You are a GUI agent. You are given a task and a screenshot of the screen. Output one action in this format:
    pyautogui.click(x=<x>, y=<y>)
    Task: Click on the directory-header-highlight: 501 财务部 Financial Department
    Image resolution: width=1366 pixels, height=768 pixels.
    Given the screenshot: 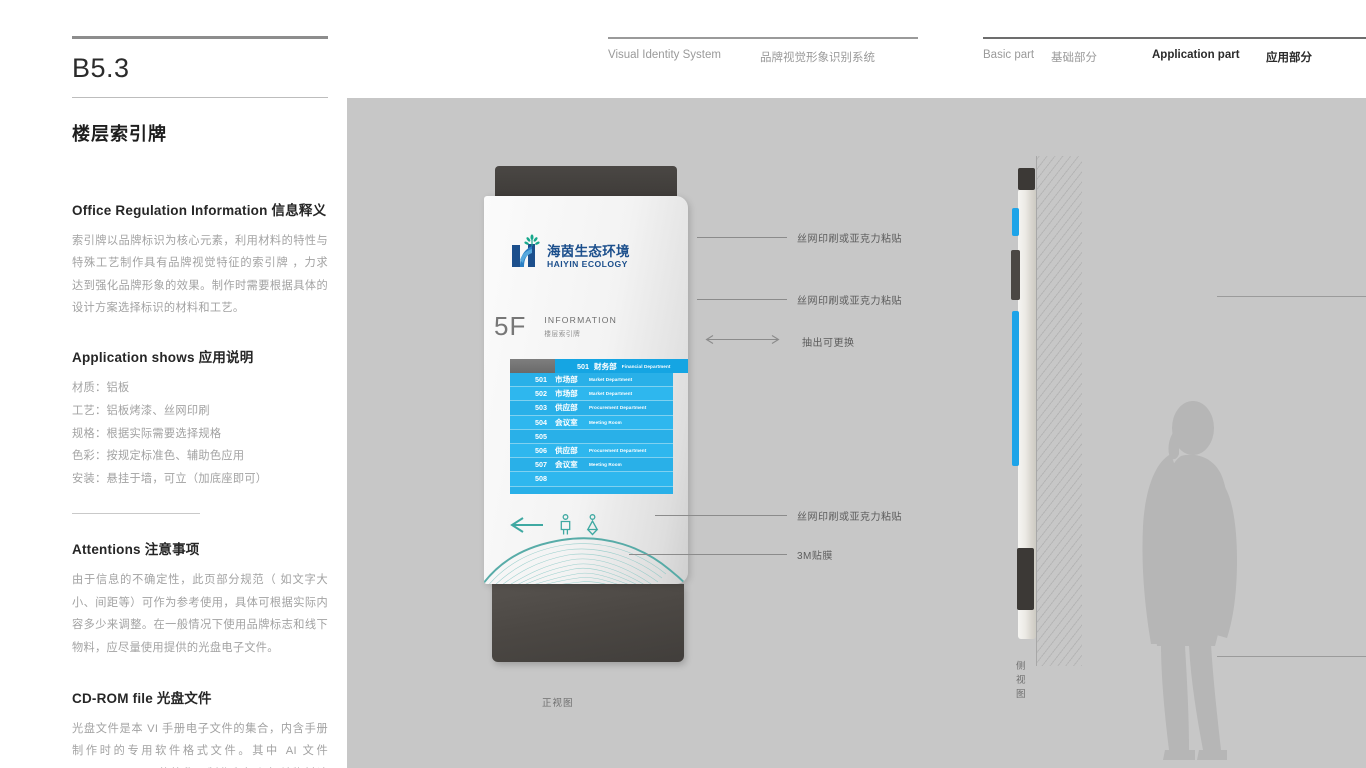 What is the action you would take?
    pyautogui.click(x=621, y=366)
    